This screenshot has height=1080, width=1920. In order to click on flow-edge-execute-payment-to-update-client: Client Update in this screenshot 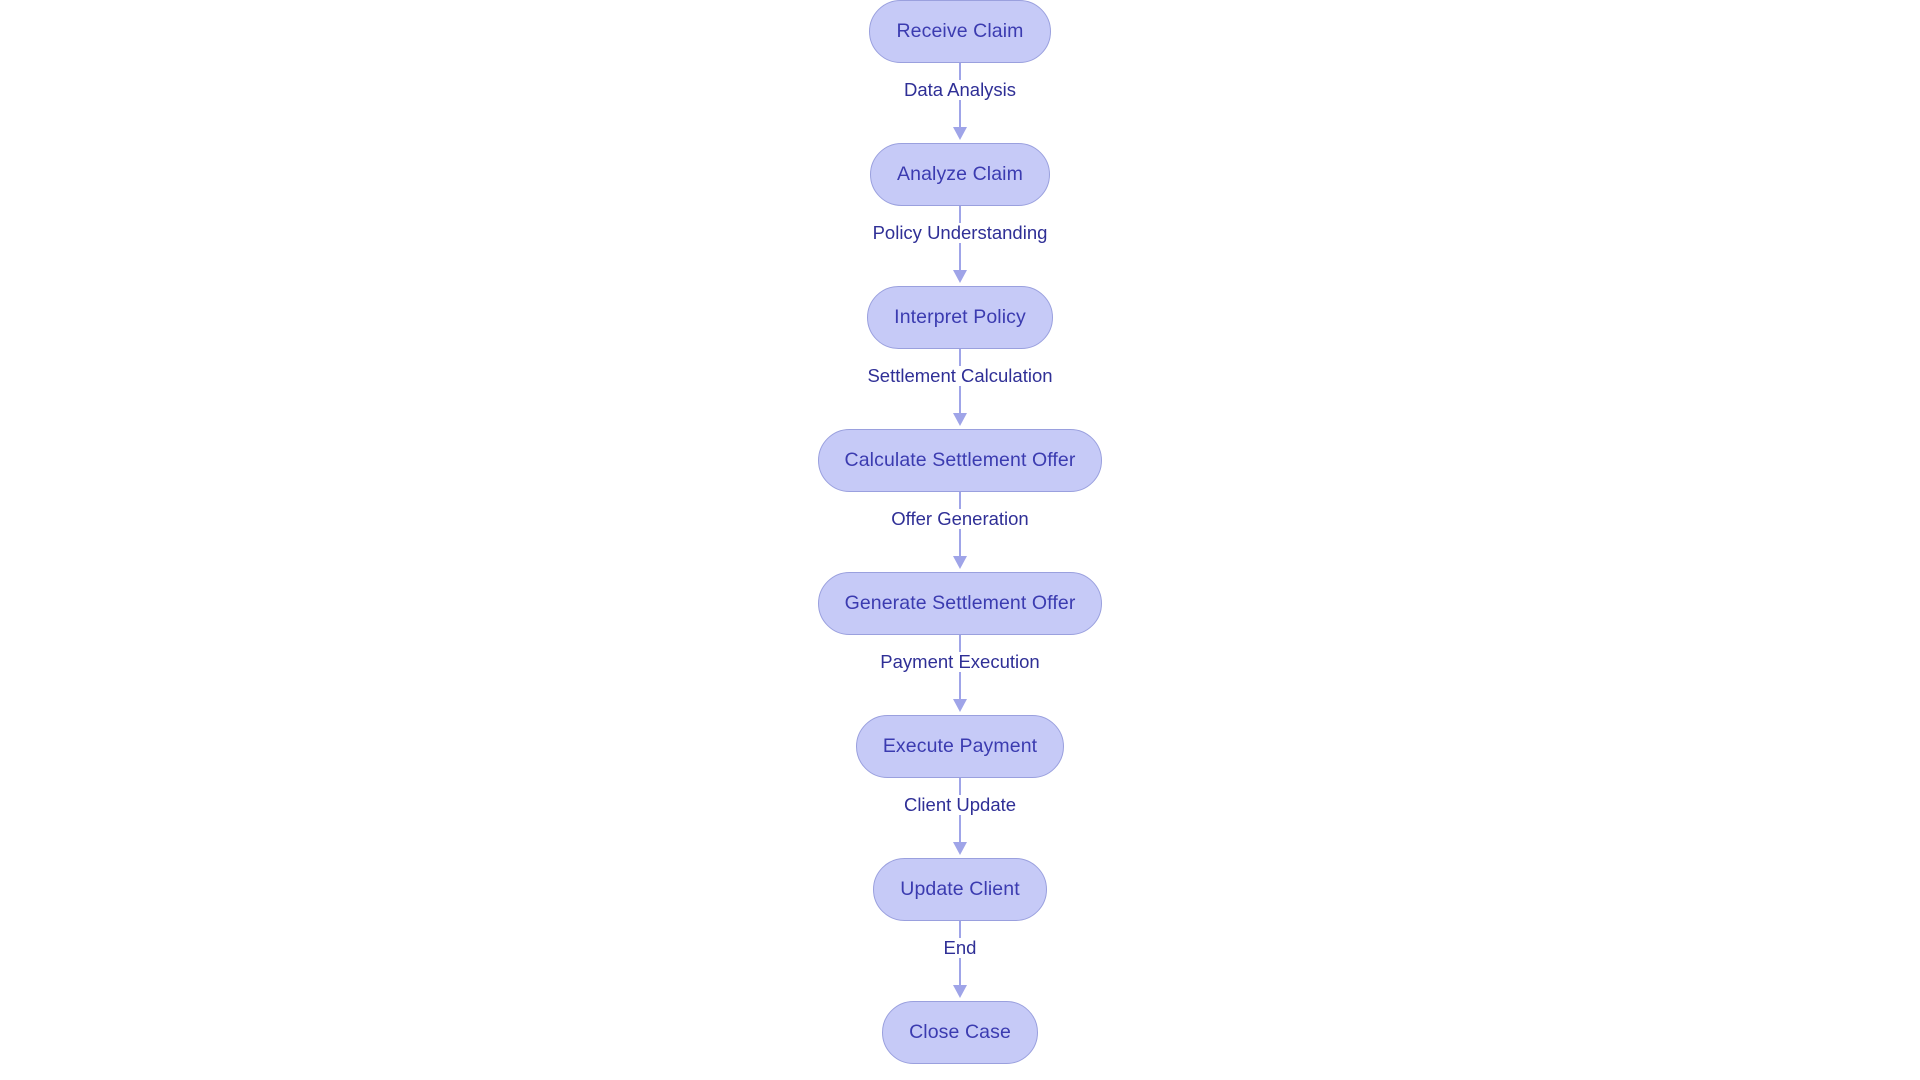, I will do `click(960, 818)`.